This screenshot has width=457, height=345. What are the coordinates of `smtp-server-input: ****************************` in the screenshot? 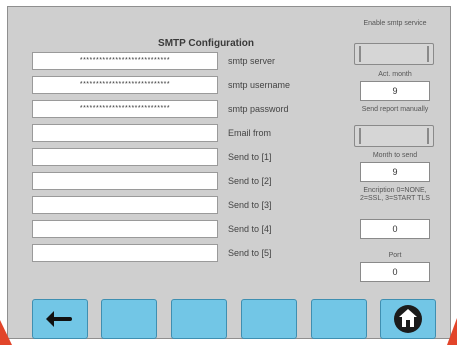 It's located at (125, 61).